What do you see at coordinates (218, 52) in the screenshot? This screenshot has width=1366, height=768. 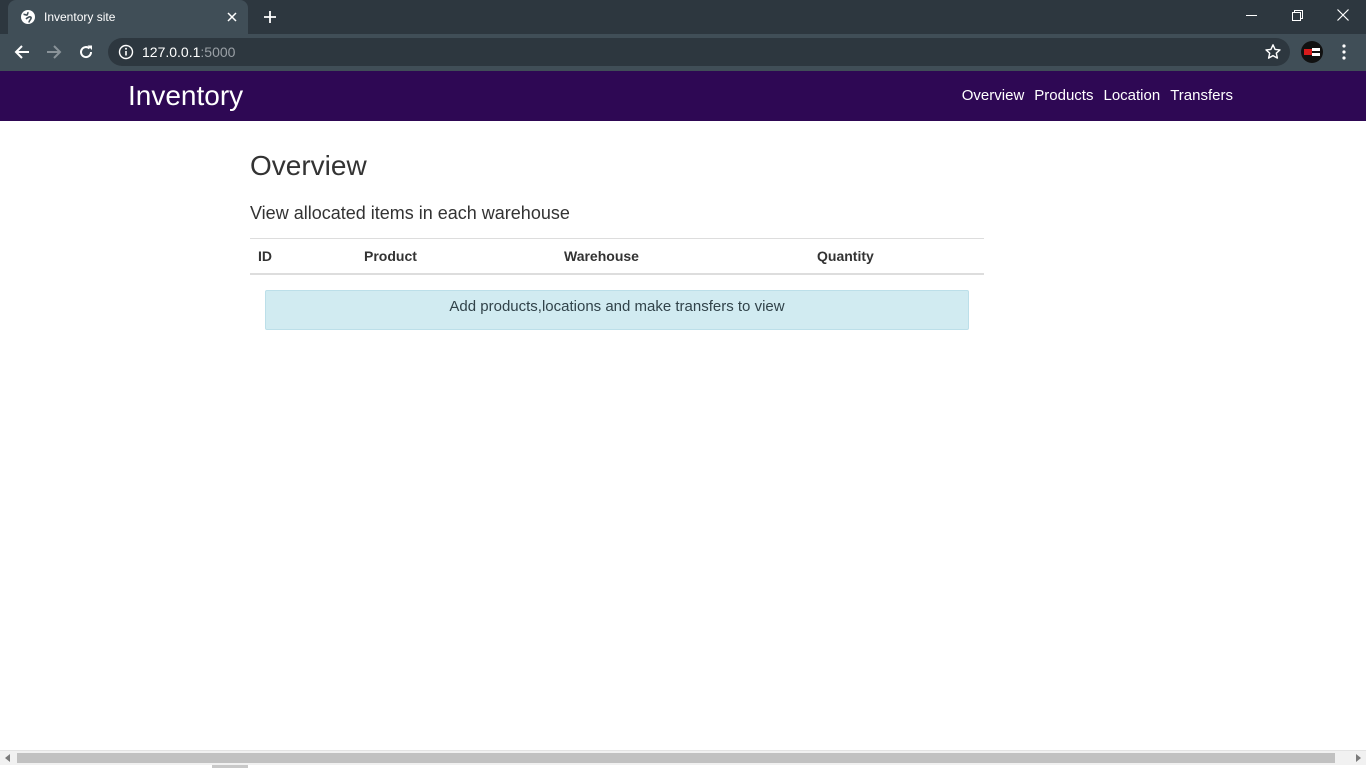 I see `url-port: :5000` at bounding box center [218, 52].